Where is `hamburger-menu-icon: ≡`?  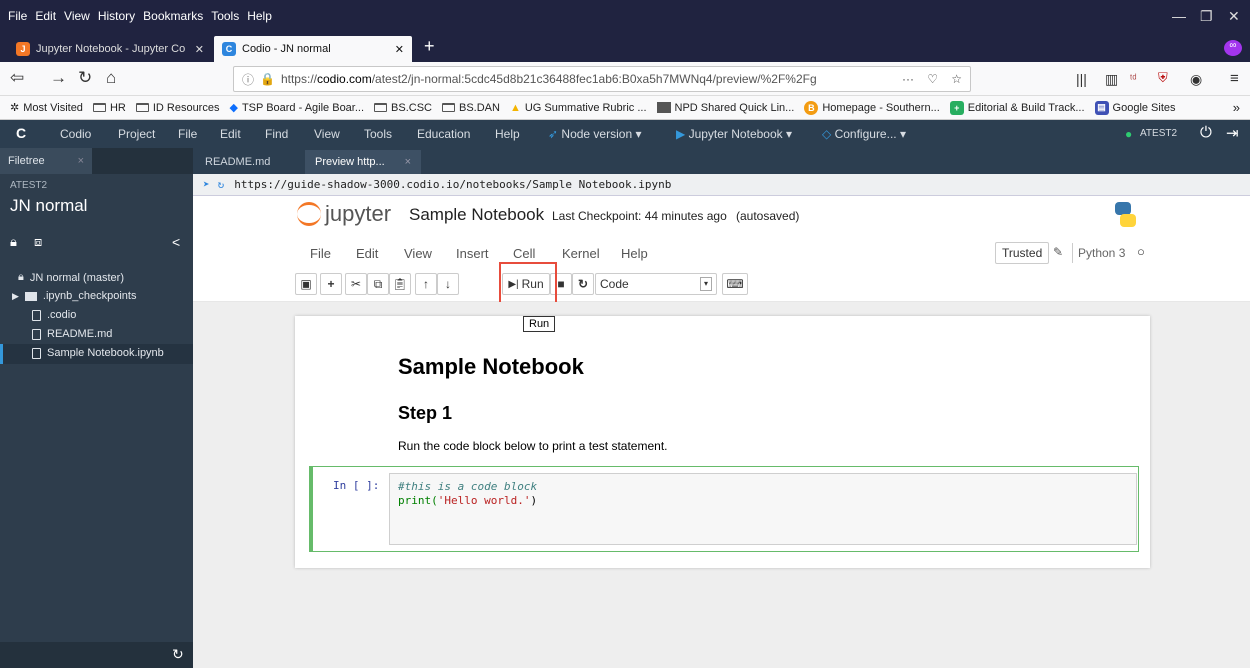
hamburger-menu-icon: ≡ is located at coordinates (1234, 78).